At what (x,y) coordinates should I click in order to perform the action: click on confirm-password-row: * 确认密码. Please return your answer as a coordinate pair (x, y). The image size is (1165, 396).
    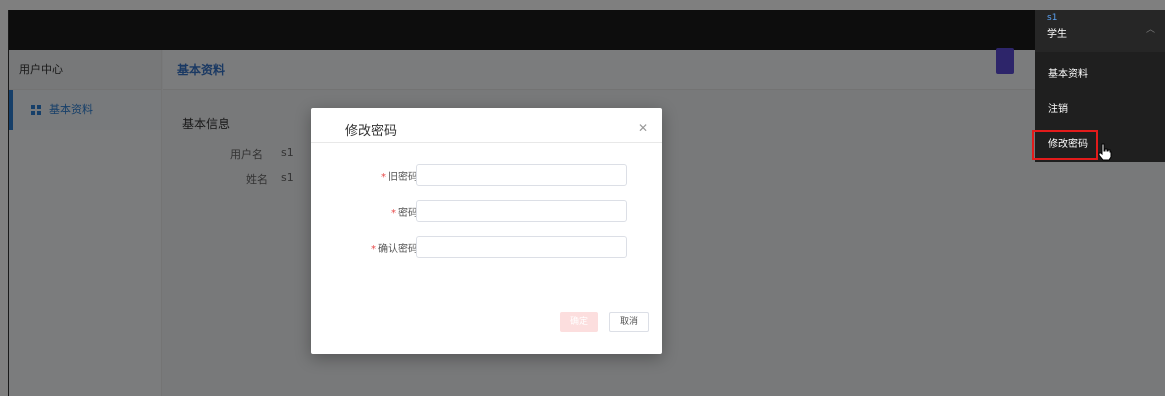
    Looking at the image, I should click on (486, 247).